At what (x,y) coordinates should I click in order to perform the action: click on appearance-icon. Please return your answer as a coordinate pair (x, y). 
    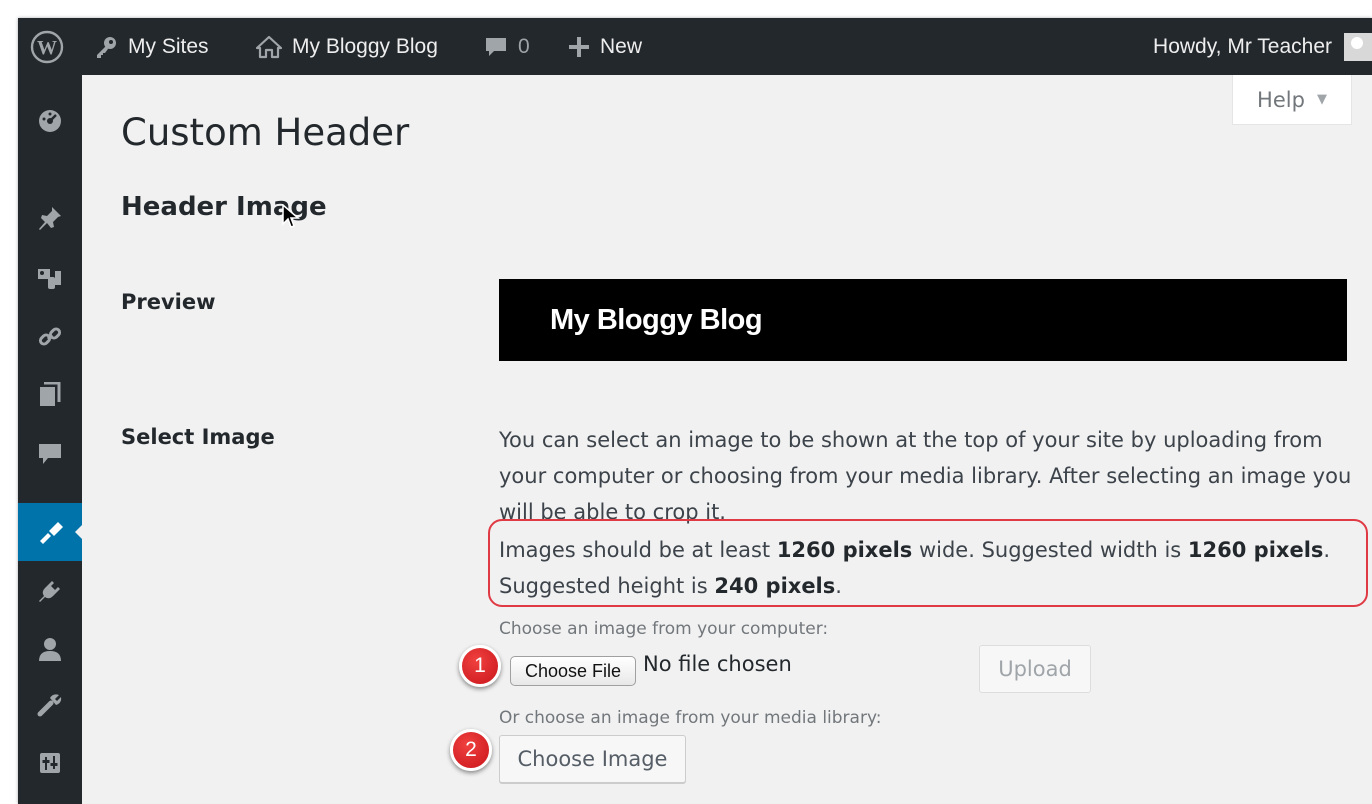
    Looking at the image, I should click on (50, 532).